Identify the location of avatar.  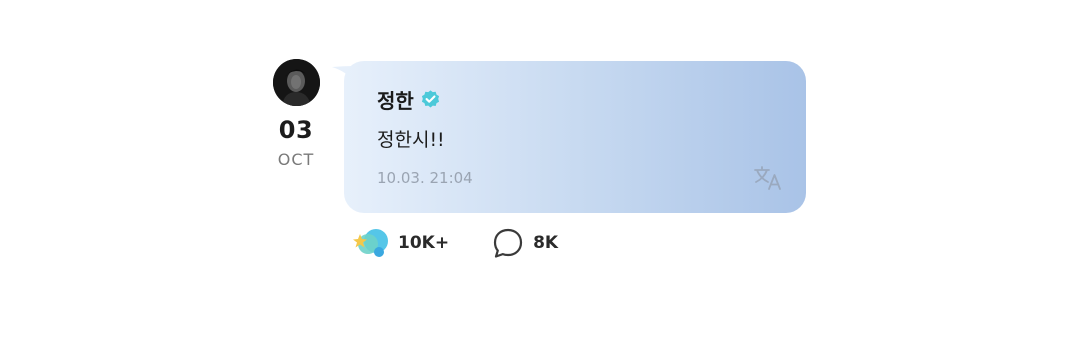
(296, 82).